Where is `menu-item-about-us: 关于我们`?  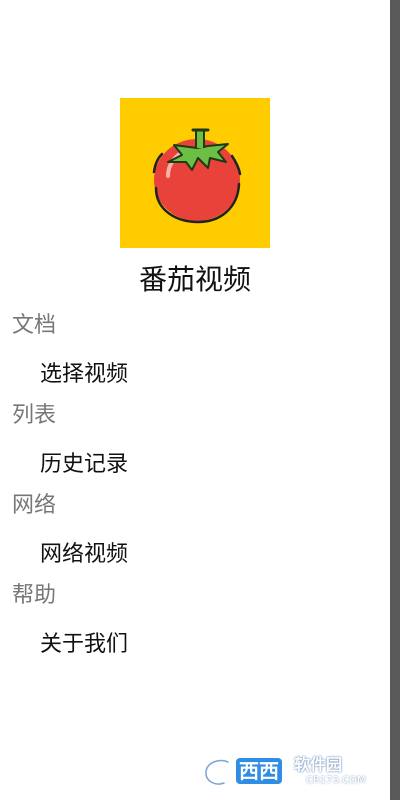 menu-item-about-us: 关于我们 is located at coordinates (195, 646).